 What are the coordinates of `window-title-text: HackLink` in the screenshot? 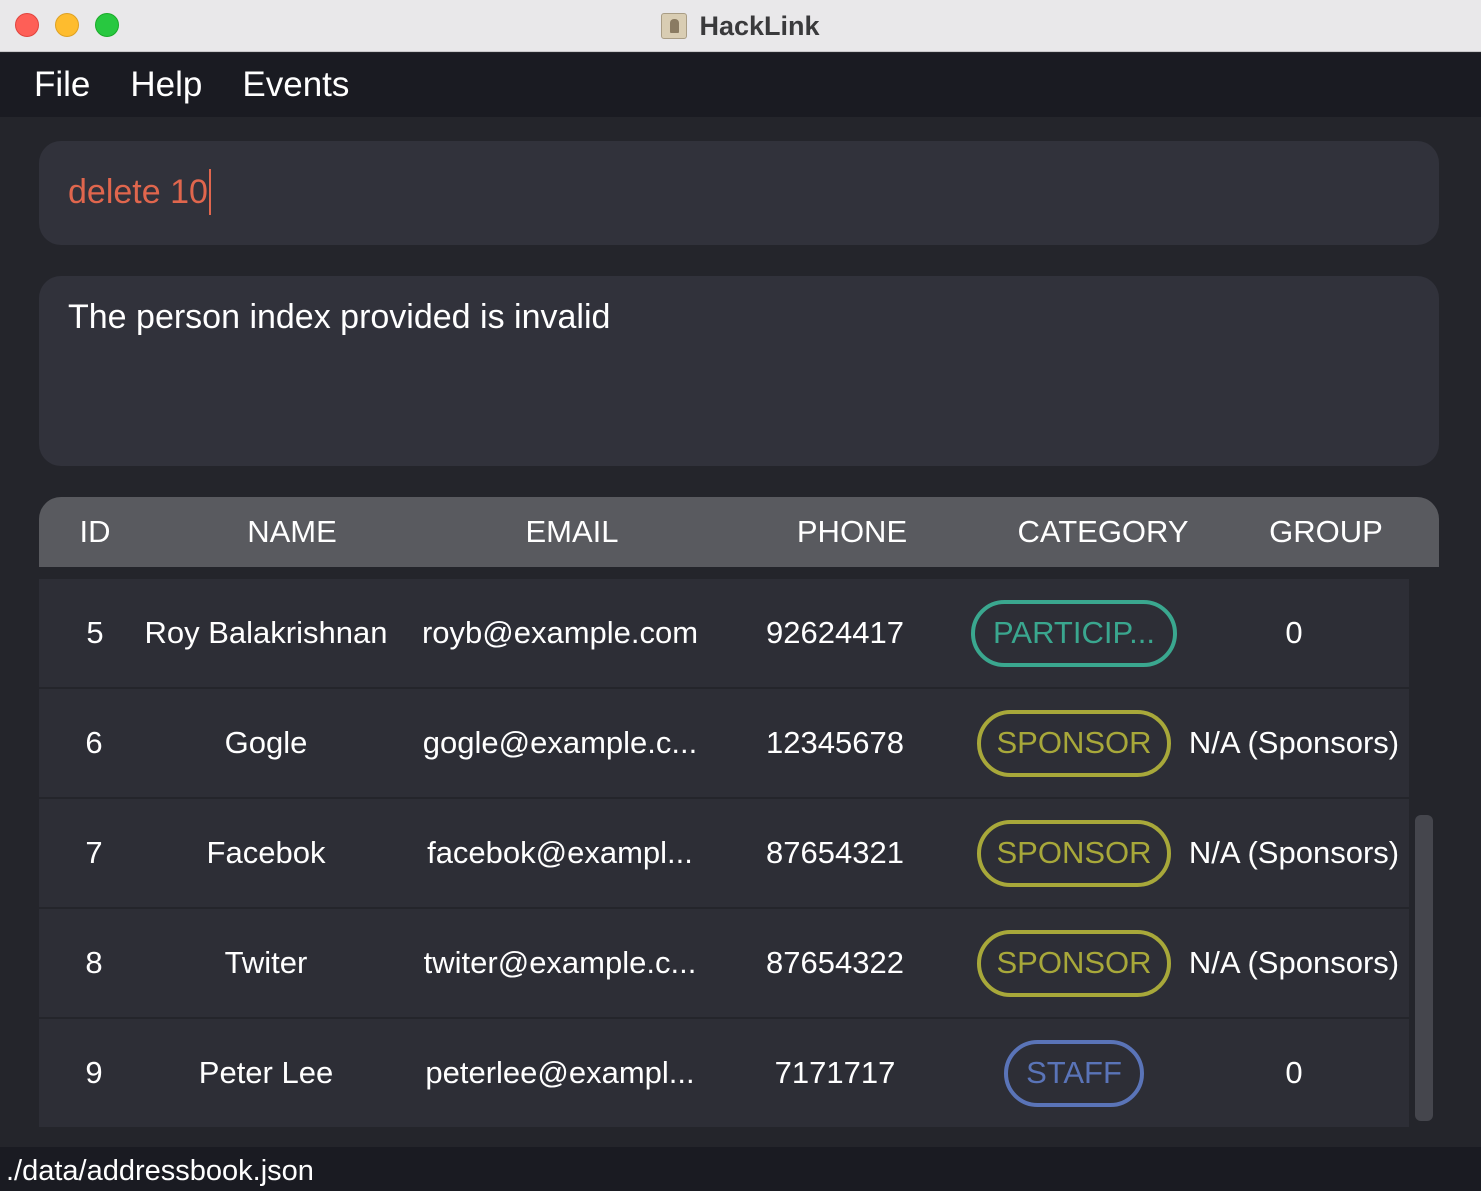 It's located at (759, 25).